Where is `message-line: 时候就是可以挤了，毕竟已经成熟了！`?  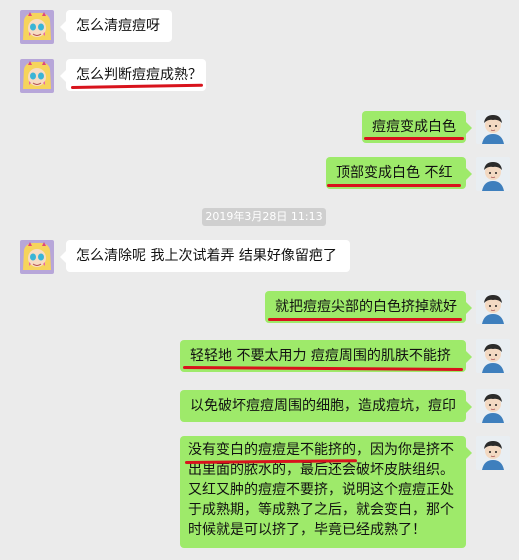
message-line: 时候就是可以挤了，毕竟已经成熟了！ is located at coordinates (307, 530).